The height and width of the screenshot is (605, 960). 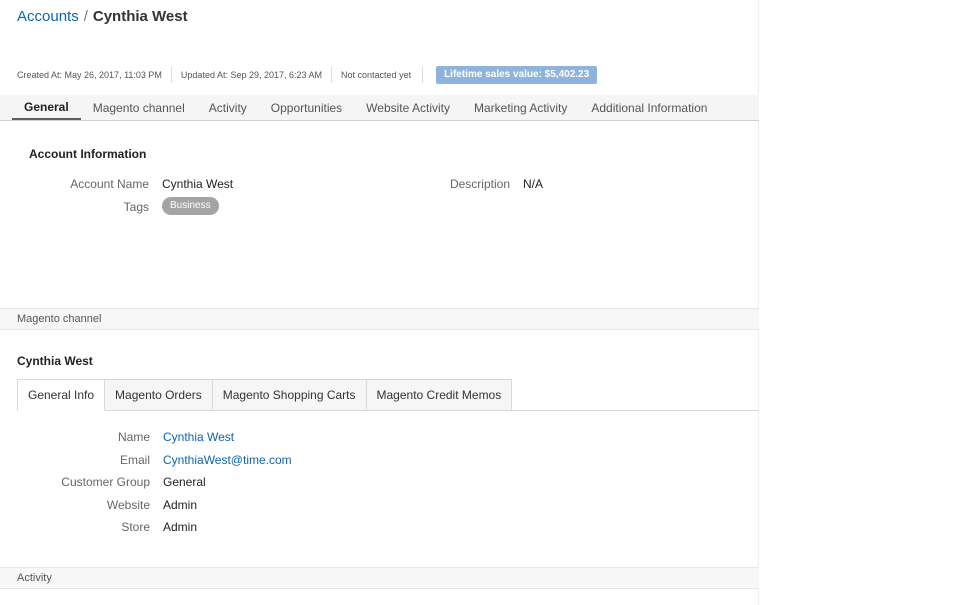 I want to click on account-information-heading: Account Information, so click(x=88, y=154).